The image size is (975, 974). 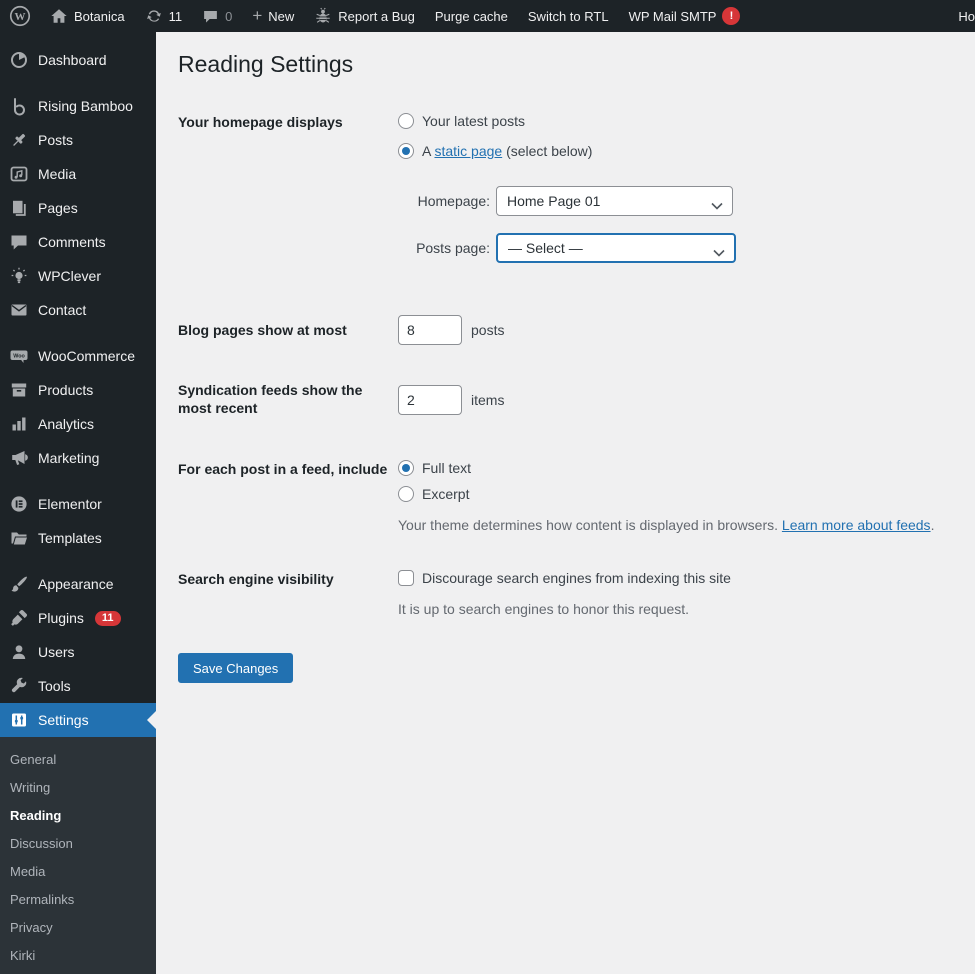 What do you see at coordinates (19, 390) in the screenshot?
I see `box-icon` at bounding box center [19, 390].